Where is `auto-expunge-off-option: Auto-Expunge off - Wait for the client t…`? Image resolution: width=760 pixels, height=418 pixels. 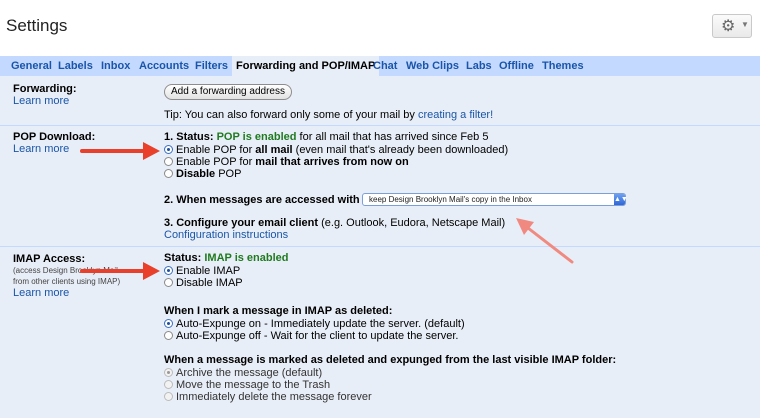 auto-expunge-off-option: Auto-Expunge off - Wait for the client t… is located at coordinates (311, 336).